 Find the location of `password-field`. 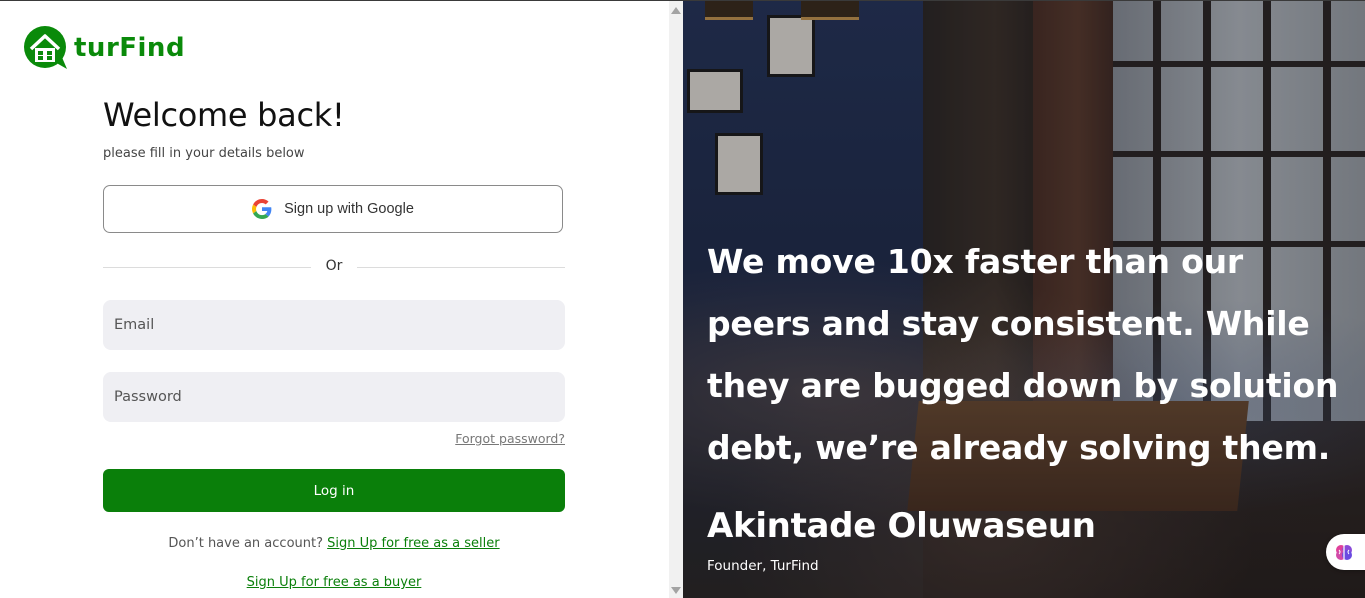

password-field is located at coordinates (334, 397).